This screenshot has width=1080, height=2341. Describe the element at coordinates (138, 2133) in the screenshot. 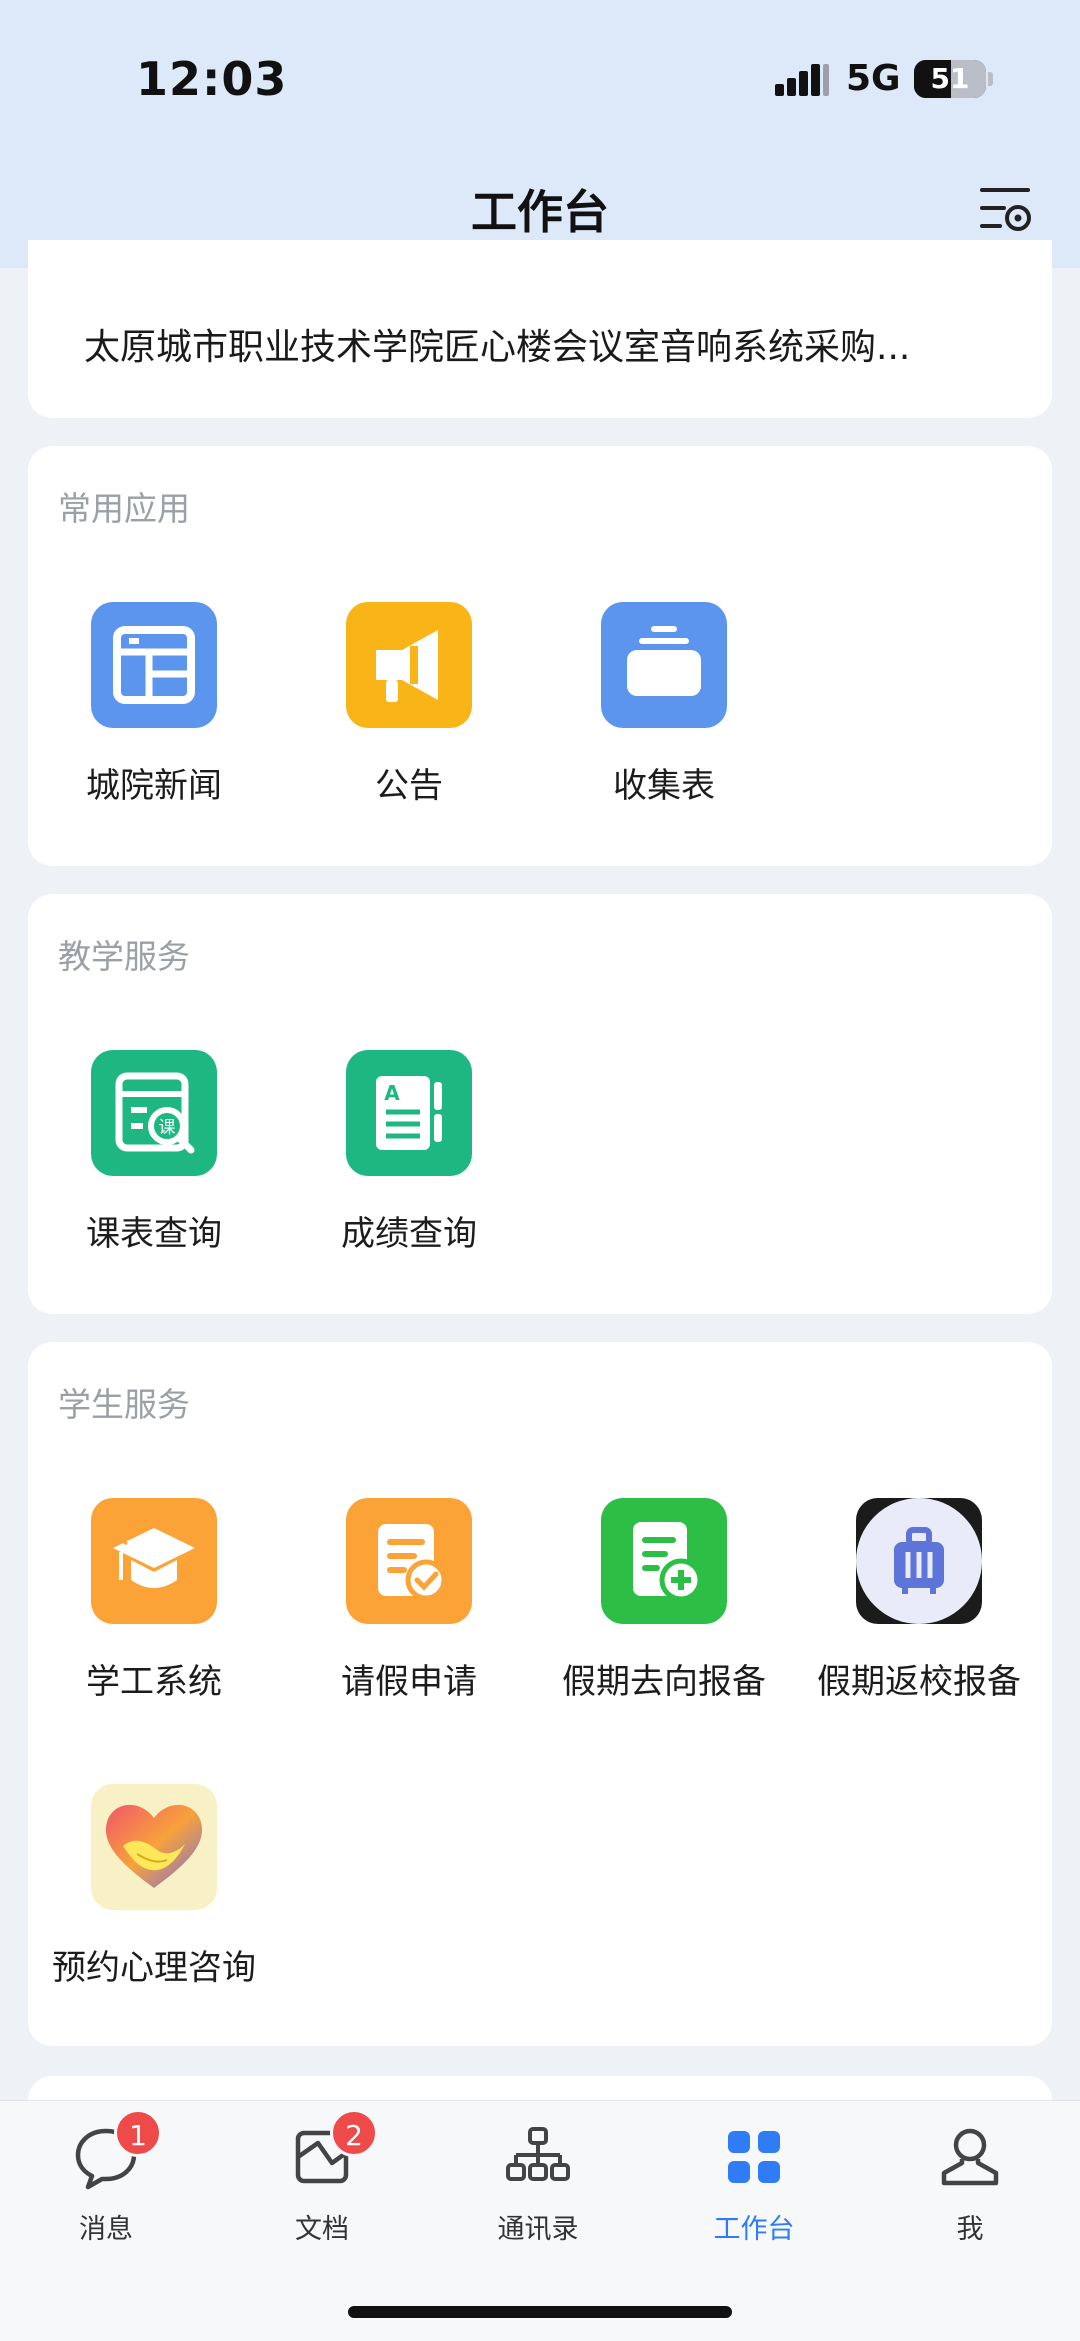

I see `unread-badge: 1` at that location.